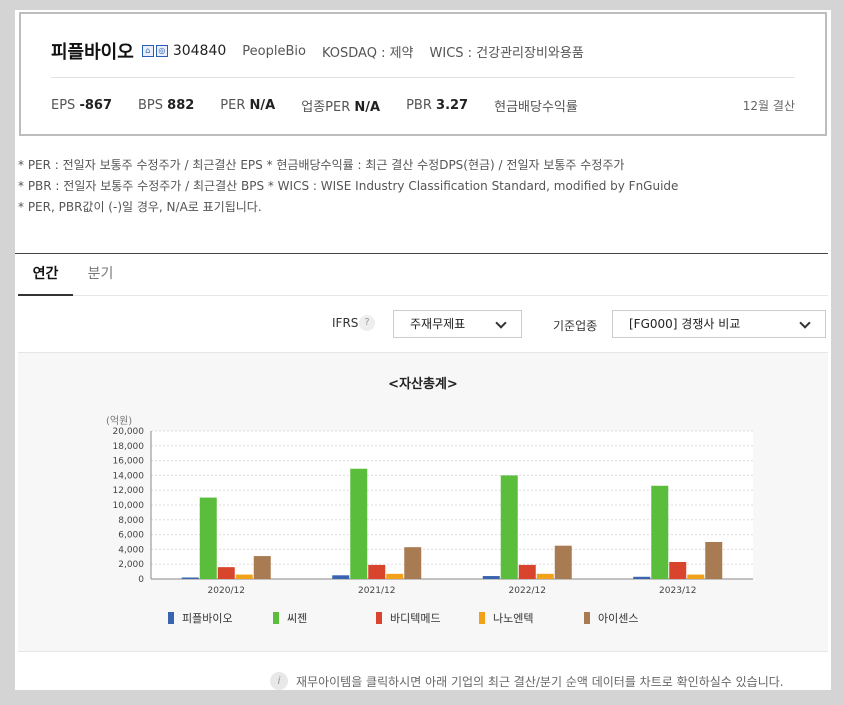 This screenshot has height=705, width=844. I want to click on legend-label: 나노엔텍, so click(513, 618).